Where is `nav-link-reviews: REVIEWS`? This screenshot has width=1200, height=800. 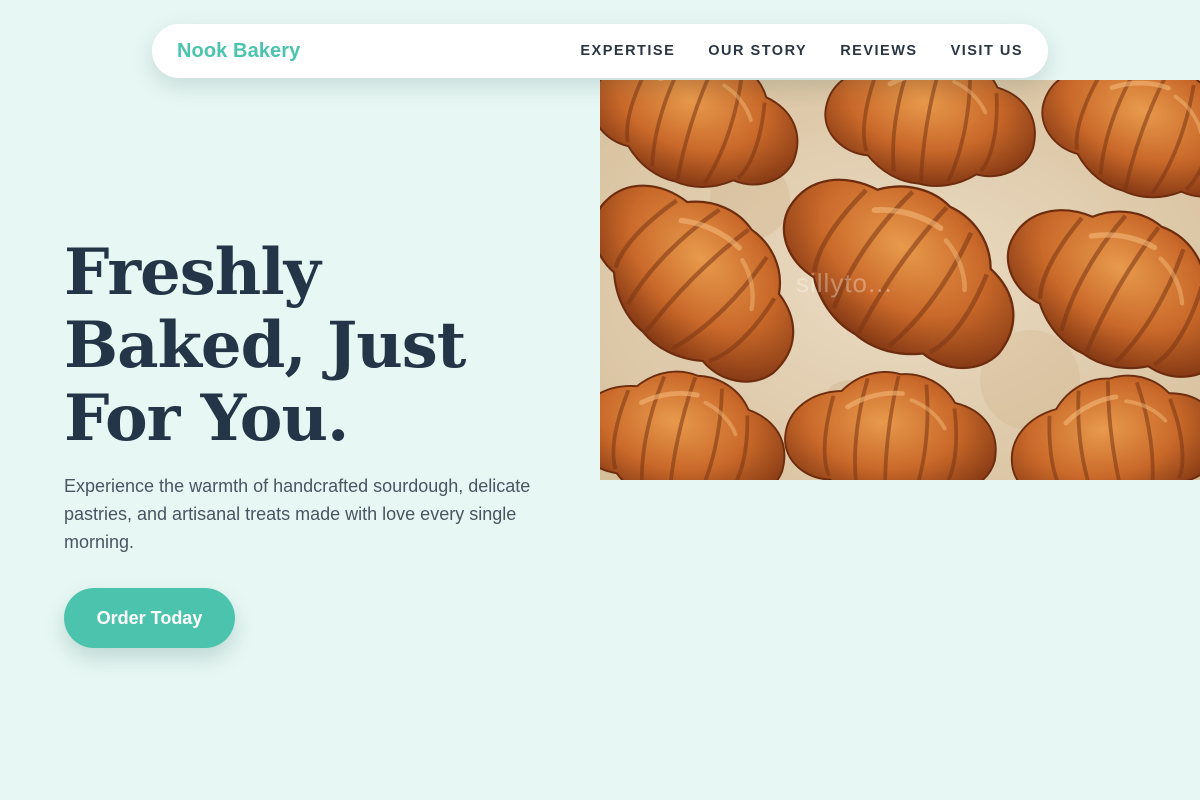
nav-link-reviews: REVIEWS is located at coordinates (878, 51).